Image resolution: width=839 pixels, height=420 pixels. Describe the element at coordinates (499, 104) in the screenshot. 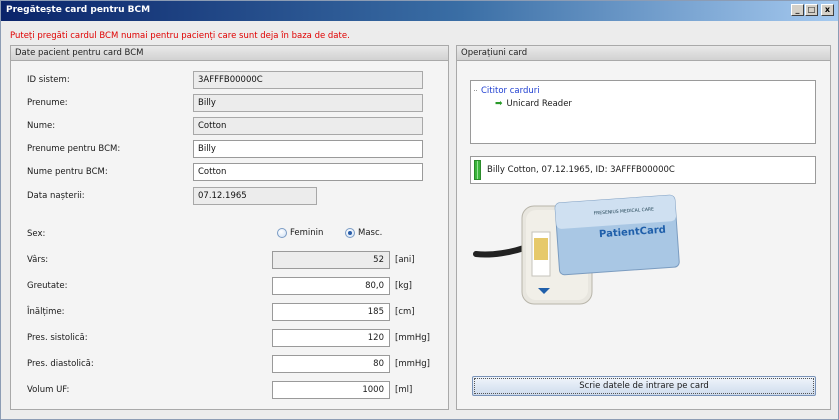

I see `green-arrow-icon: ➡` at that location.